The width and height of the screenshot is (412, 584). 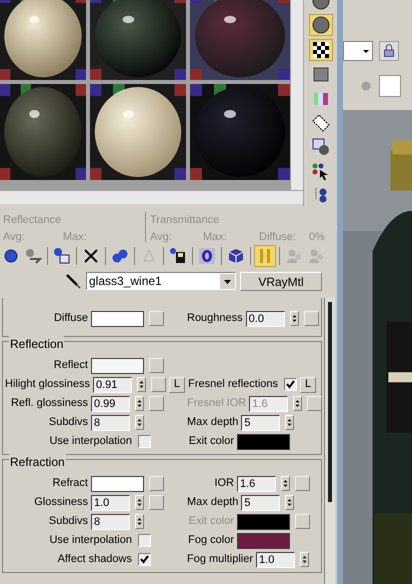 I want to click on number-field: 0.99, so click(x=110, y=404).